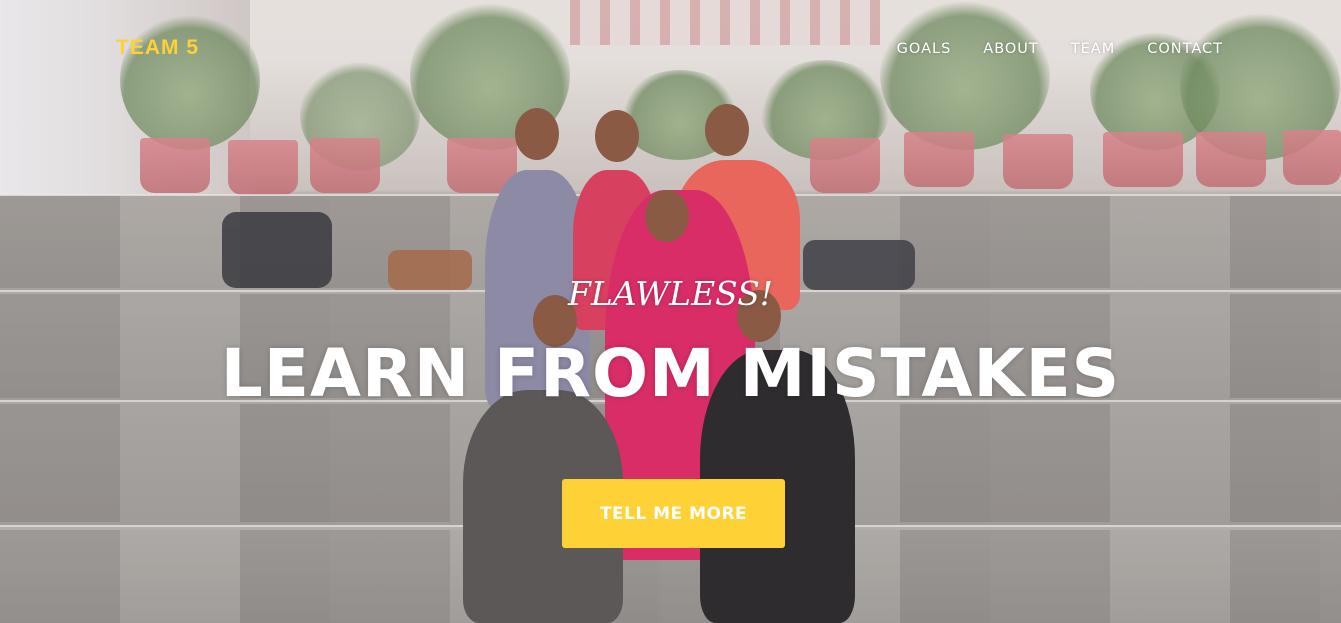  Describe the element at coordinates (1185, 49) in the screenshot. I see `nav-item-contact: CONTACT` at that location.